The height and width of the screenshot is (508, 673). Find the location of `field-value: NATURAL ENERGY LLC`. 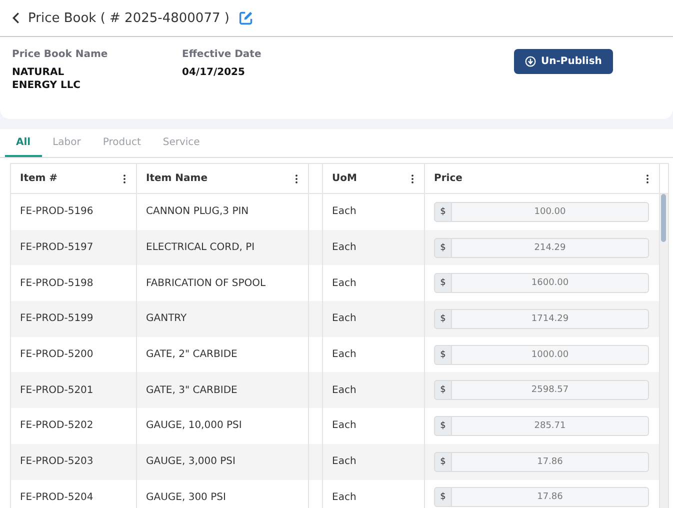

field-value: NATURAL ENERGY LLC is located at coordinates (47, 79).